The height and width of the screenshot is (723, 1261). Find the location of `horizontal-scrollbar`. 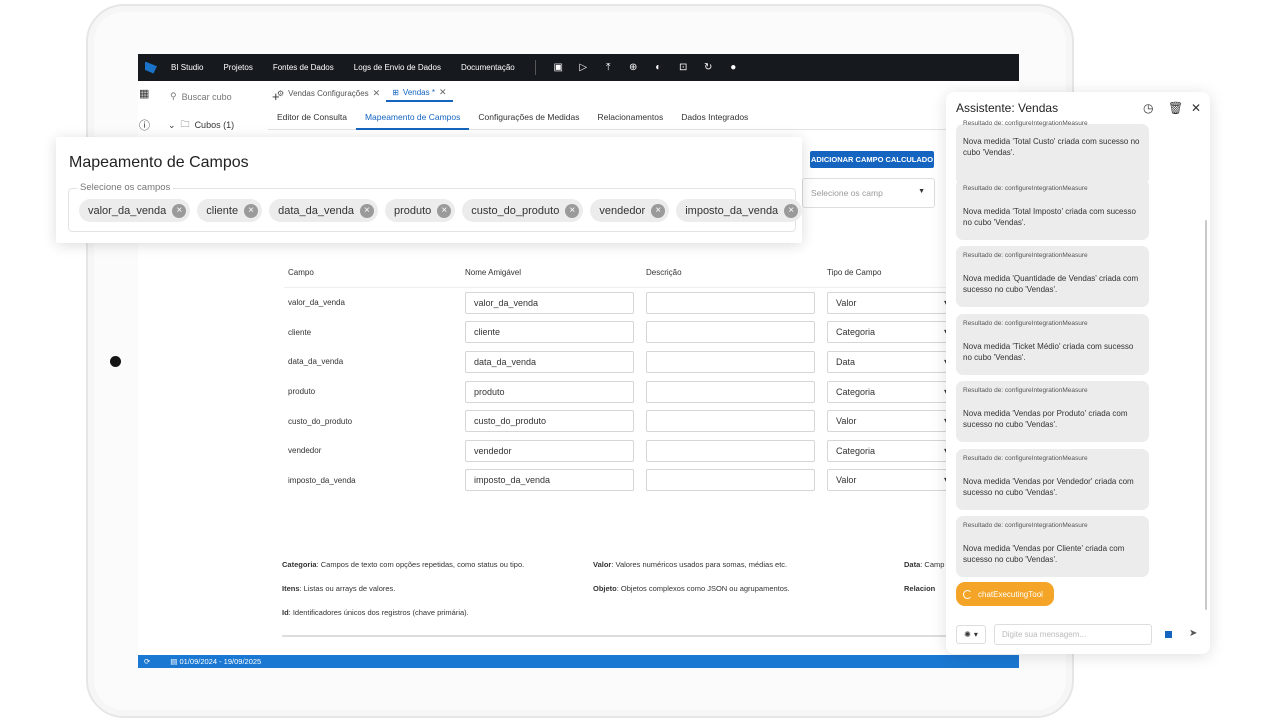

horizontal-scrollbar is located at coordinates (620, 636).